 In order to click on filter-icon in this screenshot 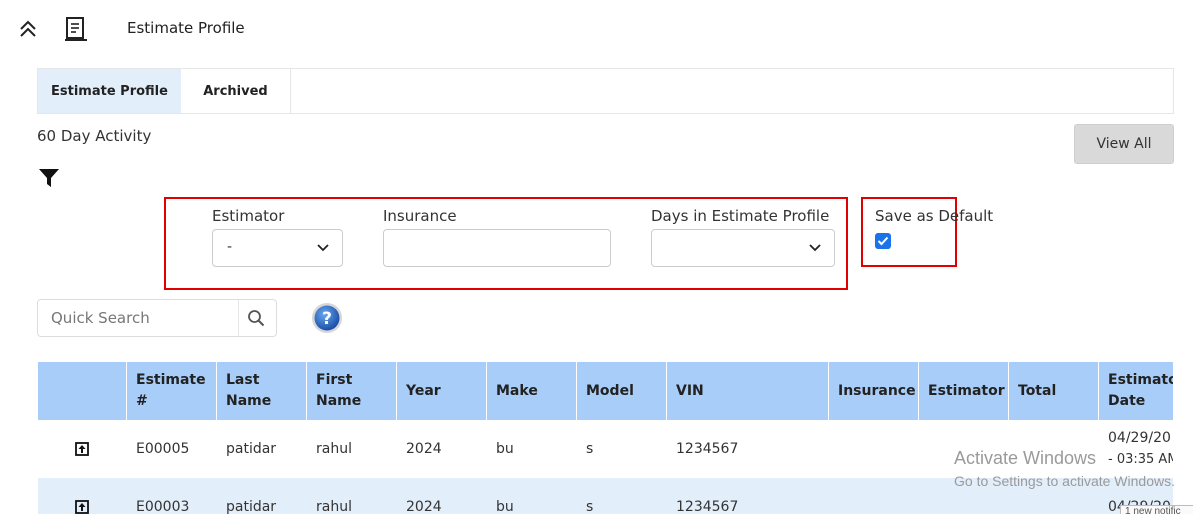, I will do `click(49, 178)`.